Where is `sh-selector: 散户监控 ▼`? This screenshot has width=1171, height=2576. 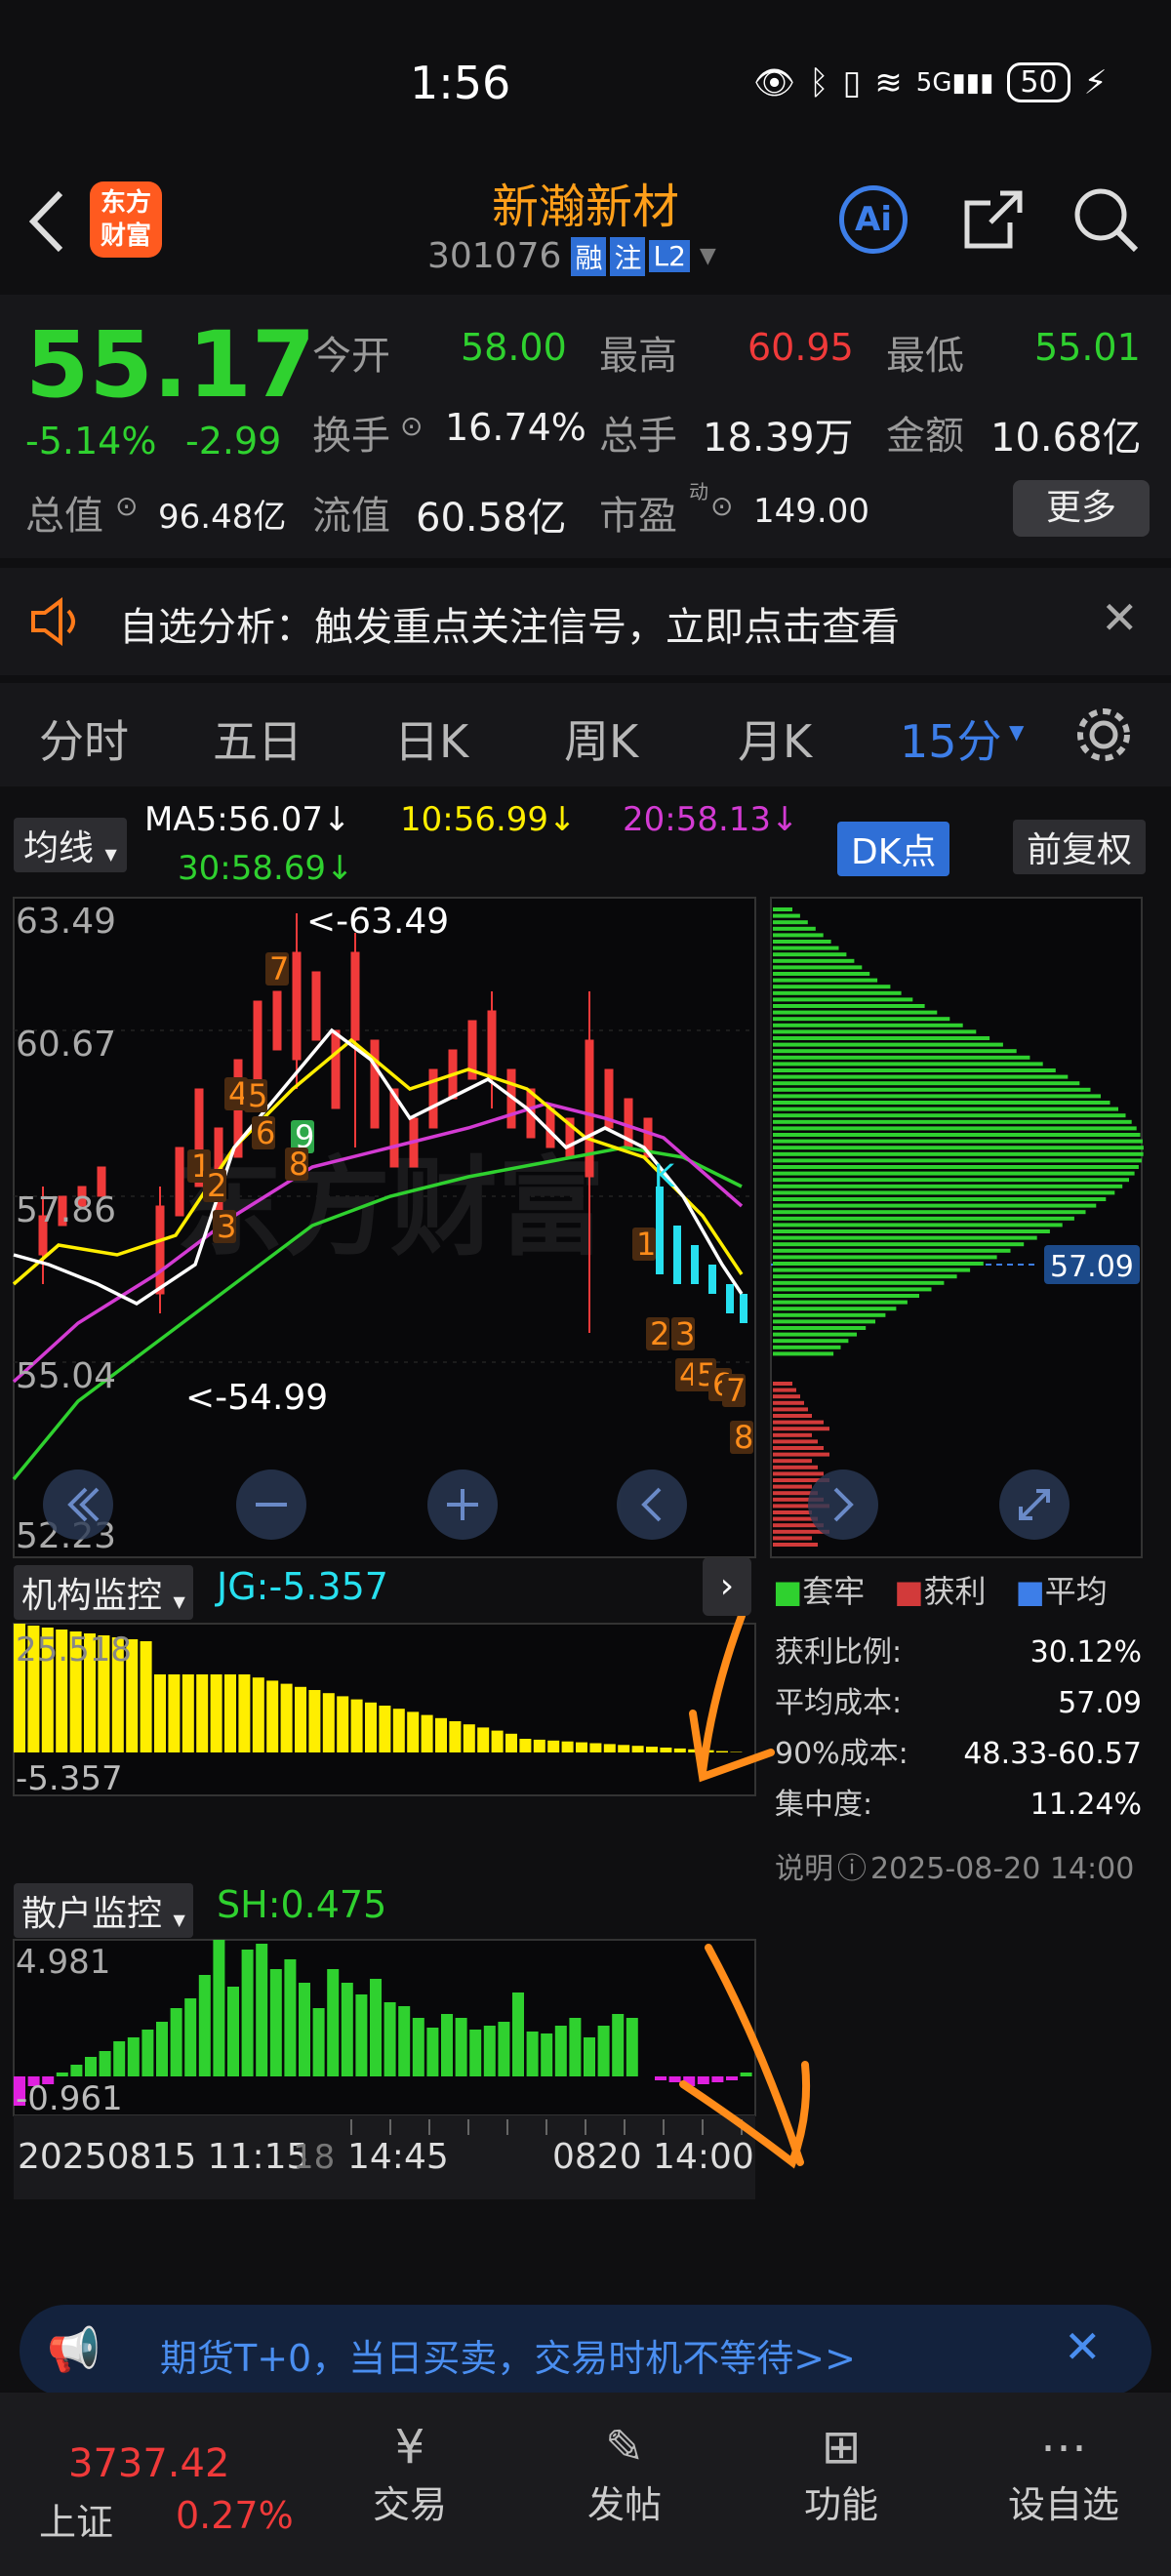 sh-selector: 散户监控 ▼ is located at coordinates (103, 1910).